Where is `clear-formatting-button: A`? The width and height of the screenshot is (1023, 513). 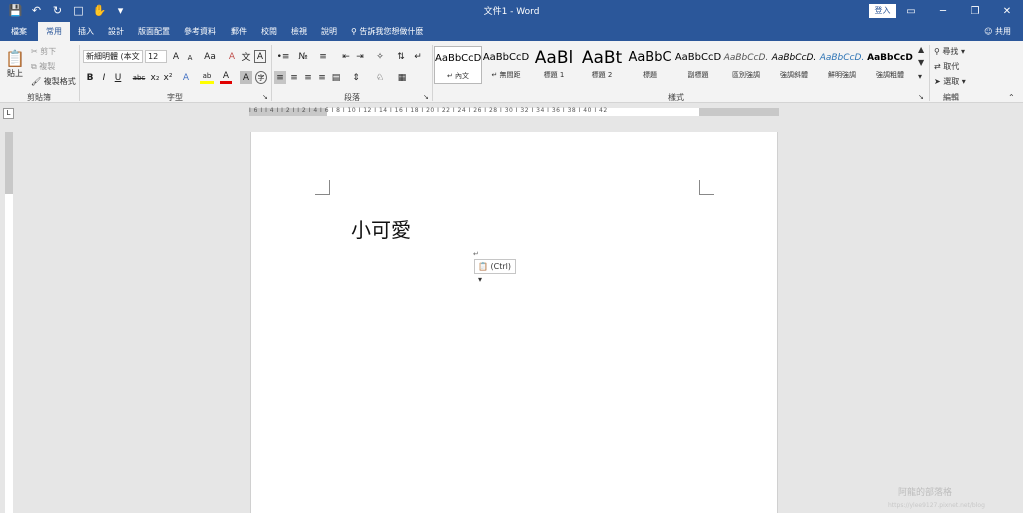 clear-formatting-button: A is located at coordinates (232, 56).